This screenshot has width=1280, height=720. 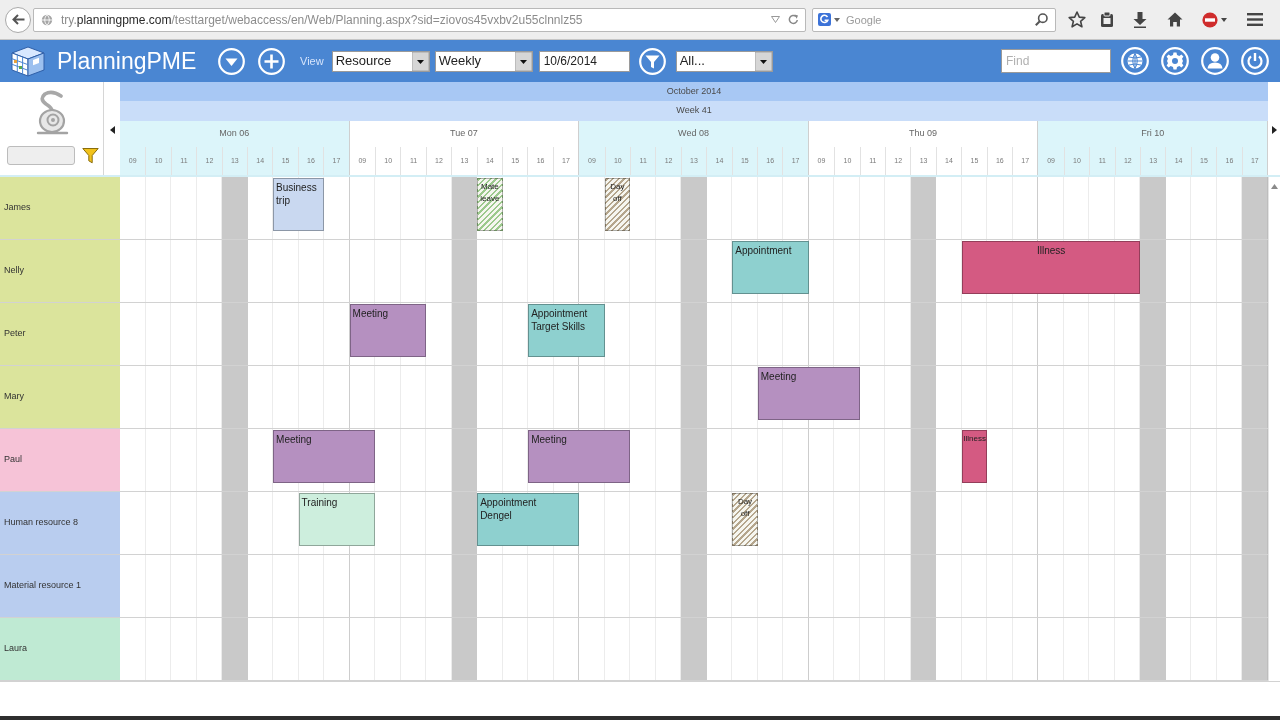 I want to click on reload-icon, so click(x=793, y=19).